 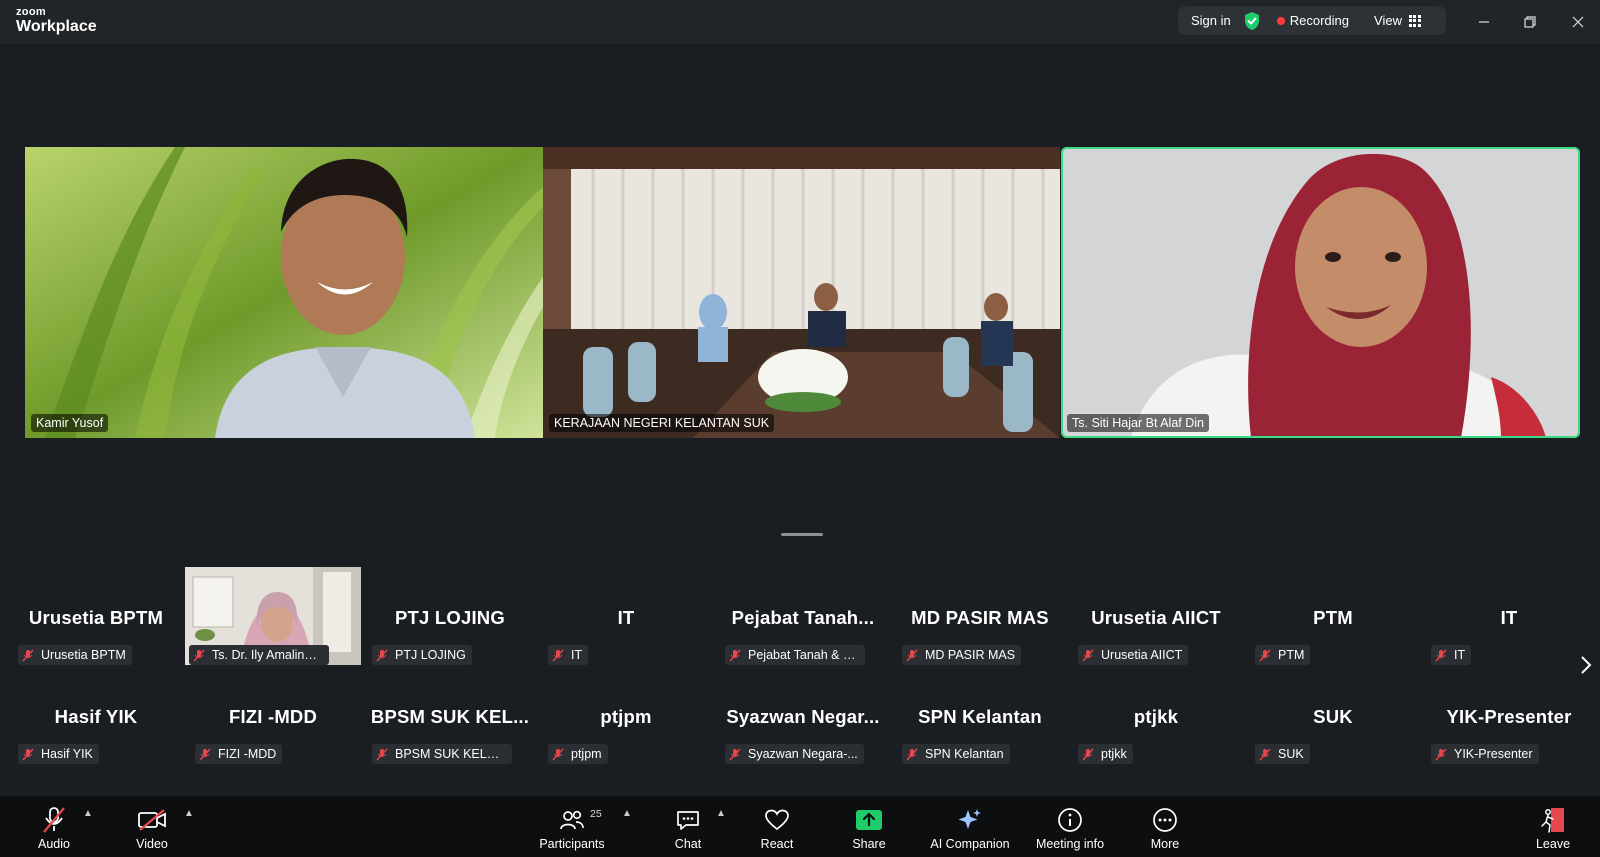 I want to click on participant-name-label: Hasif YIK, so click(x=58, y=754).